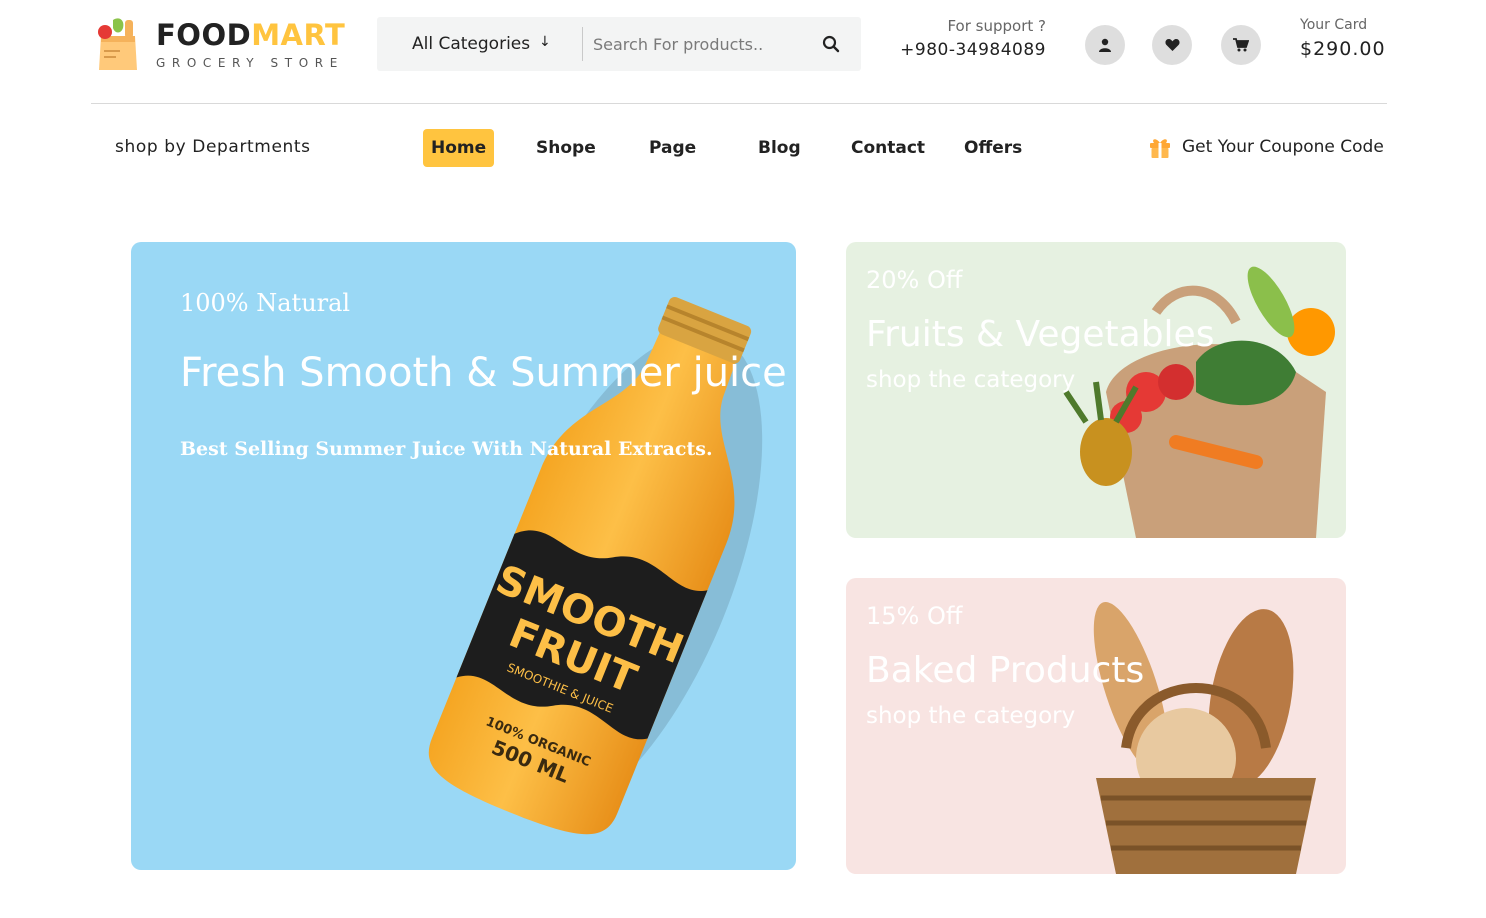 The width and height of the screenshot is (1486, 918). Describe the element at coordinates (213, 147) in the screenshot. I see `shop-by-departments: shop by Departments` at that location.